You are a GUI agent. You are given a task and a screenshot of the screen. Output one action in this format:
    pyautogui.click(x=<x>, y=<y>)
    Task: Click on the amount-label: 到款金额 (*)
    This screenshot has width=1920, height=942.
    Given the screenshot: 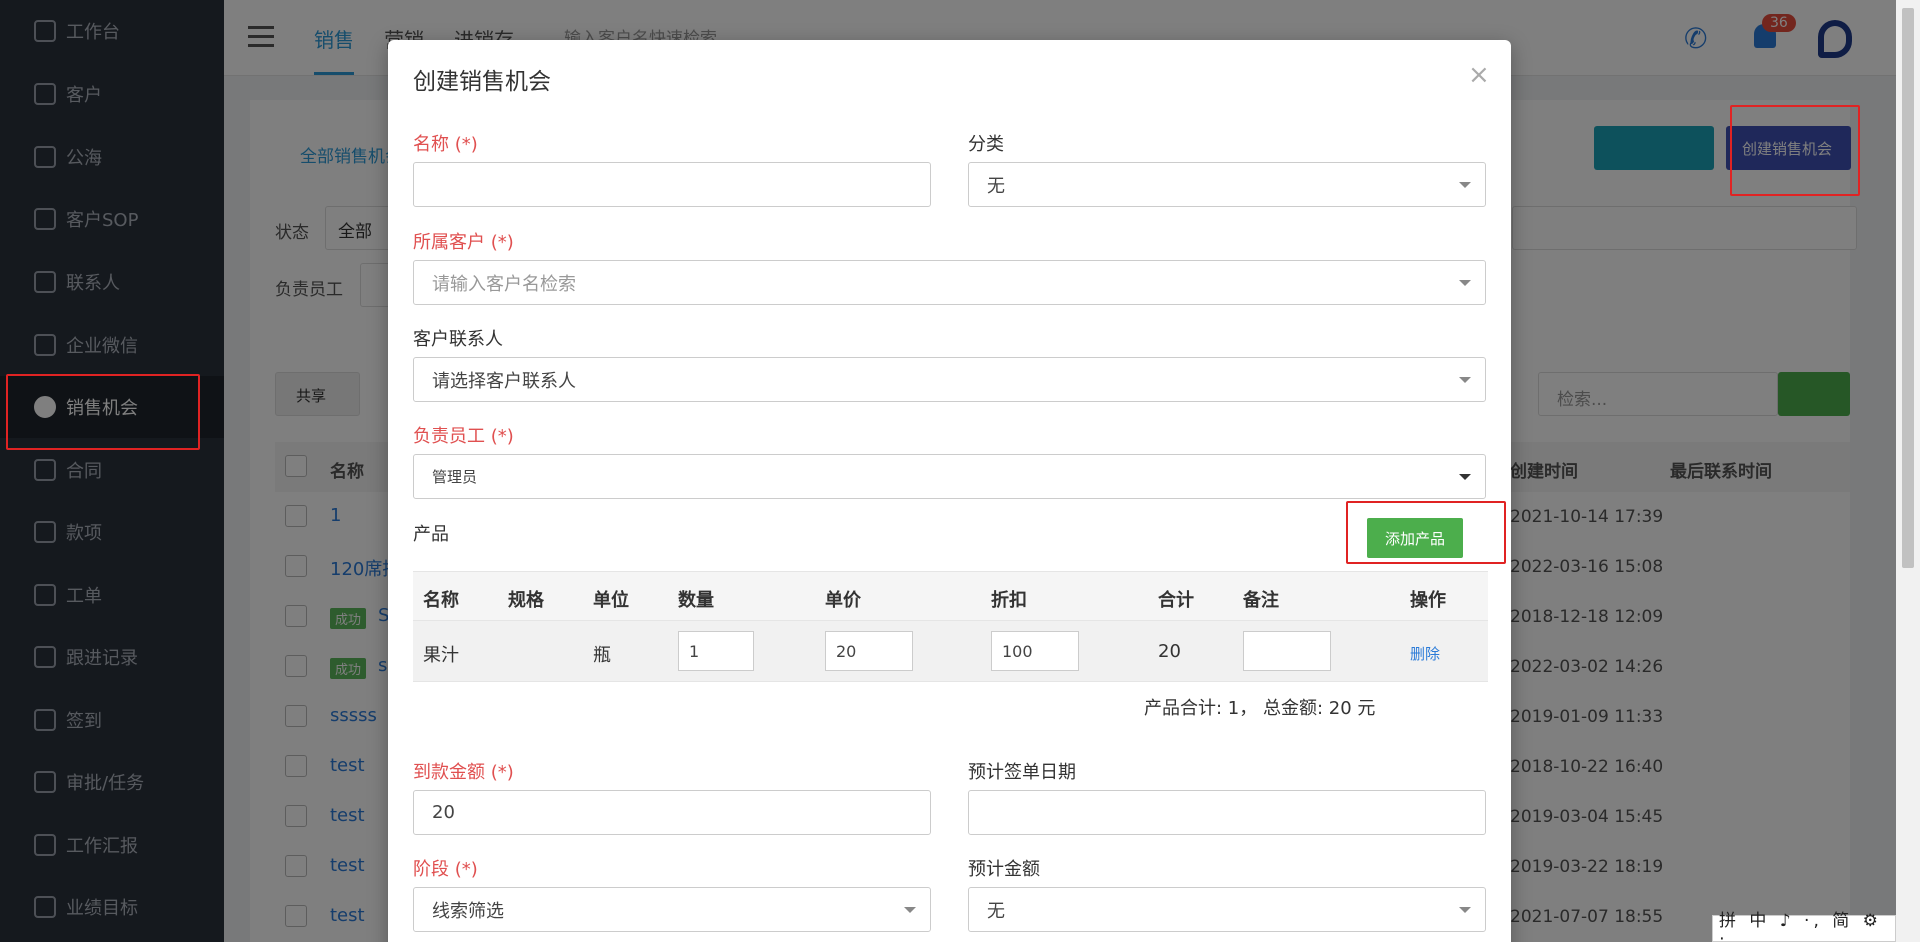 What is the action you would take?
    pyautogui.click(x=463, y=772)
    